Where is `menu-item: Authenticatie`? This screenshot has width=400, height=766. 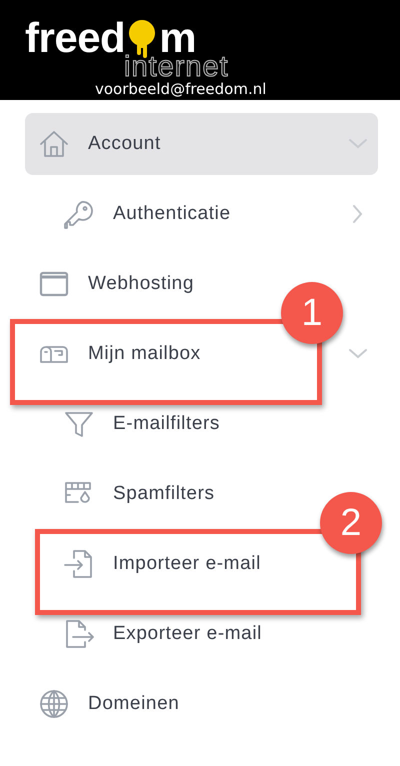
menu-item: Authenticatie is located at coordinates (146, 214).